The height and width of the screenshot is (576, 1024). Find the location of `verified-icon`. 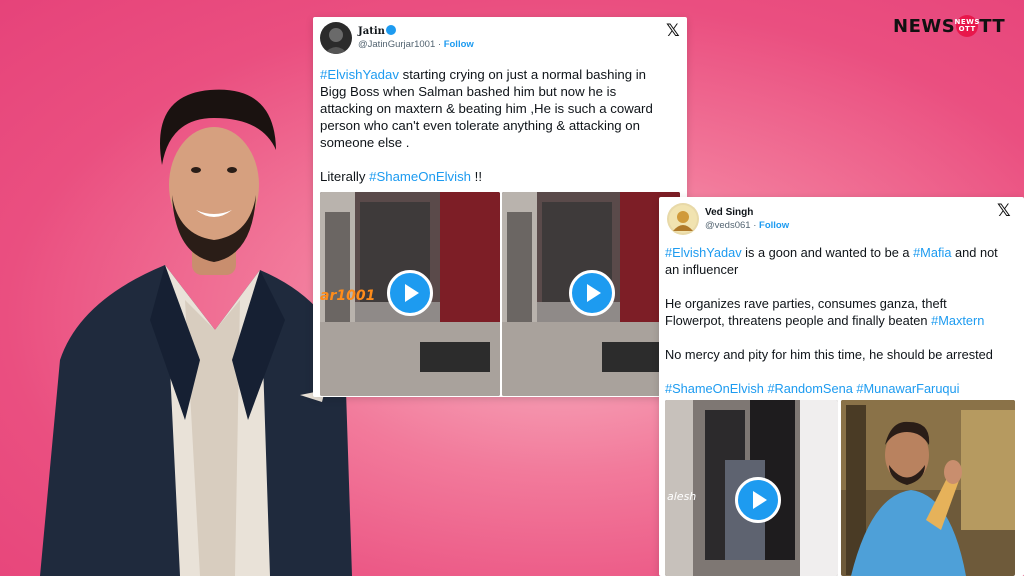

verified-icon is located at coordinates (390, 30).